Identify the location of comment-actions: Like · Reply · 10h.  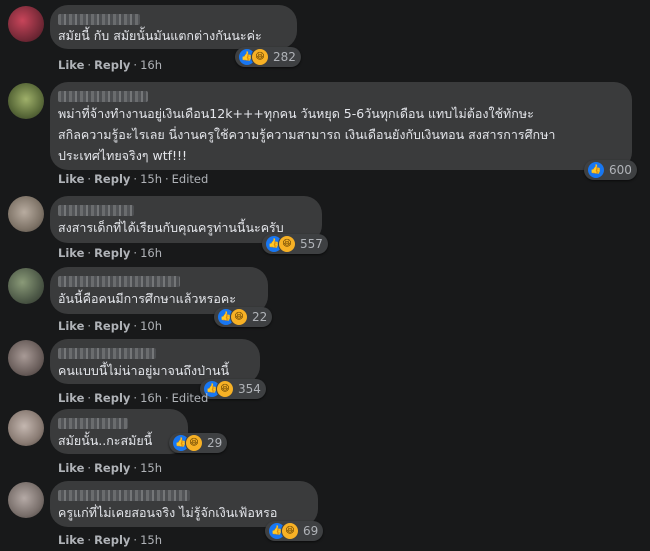
(110, 326).